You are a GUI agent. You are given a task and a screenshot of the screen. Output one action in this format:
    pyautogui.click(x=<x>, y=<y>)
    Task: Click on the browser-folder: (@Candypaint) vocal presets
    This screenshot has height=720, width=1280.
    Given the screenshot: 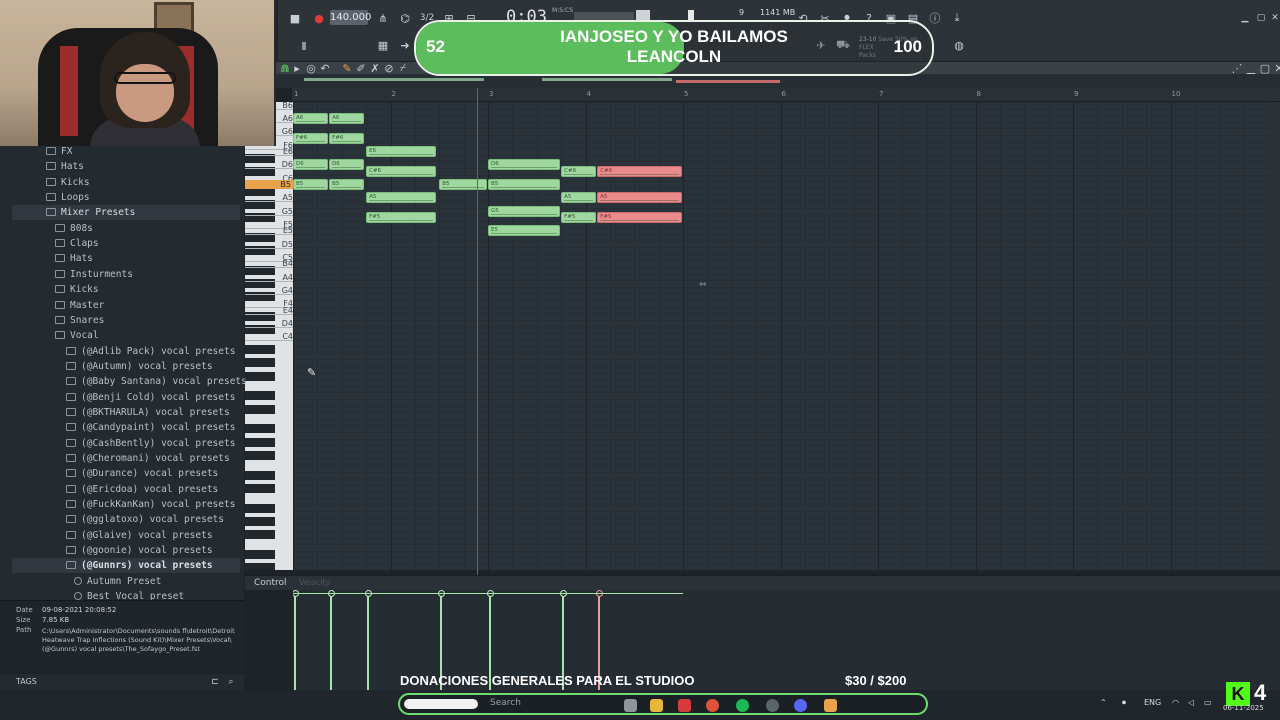 What is the action you would take?
    pyautogui.click(x=126, y=427)
    